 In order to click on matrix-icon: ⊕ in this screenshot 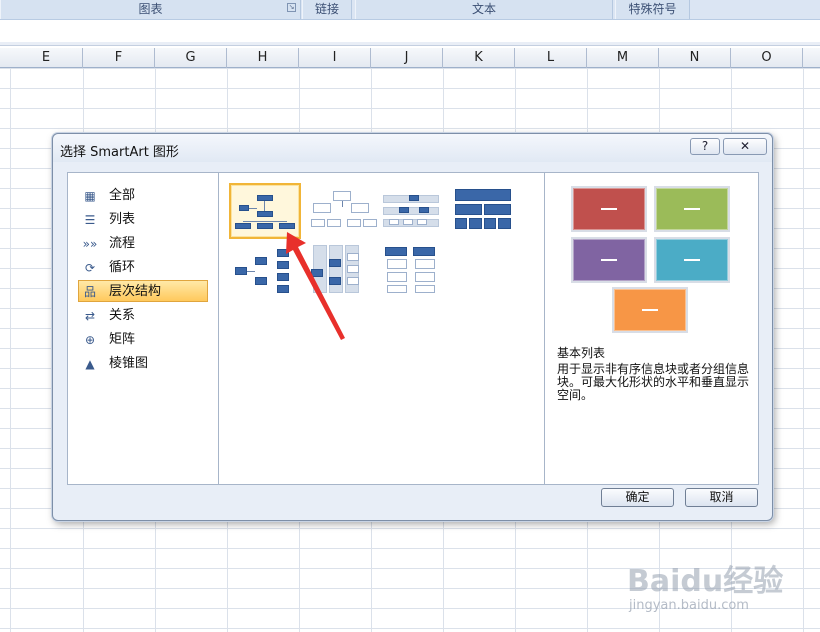, I will do `click(90, 340)`.